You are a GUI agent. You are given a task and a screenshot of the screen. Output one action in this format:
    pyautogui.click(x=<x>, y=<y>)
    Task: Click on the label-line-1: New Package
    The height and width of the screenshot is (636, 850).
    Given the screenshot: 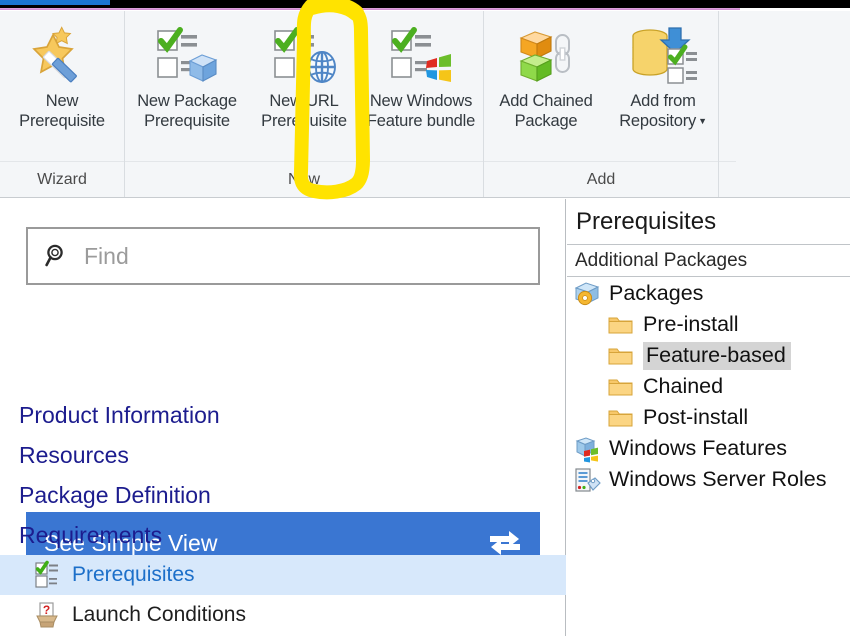 What is the action you would take?
    pyautogui.click(x=187, y=101)
    